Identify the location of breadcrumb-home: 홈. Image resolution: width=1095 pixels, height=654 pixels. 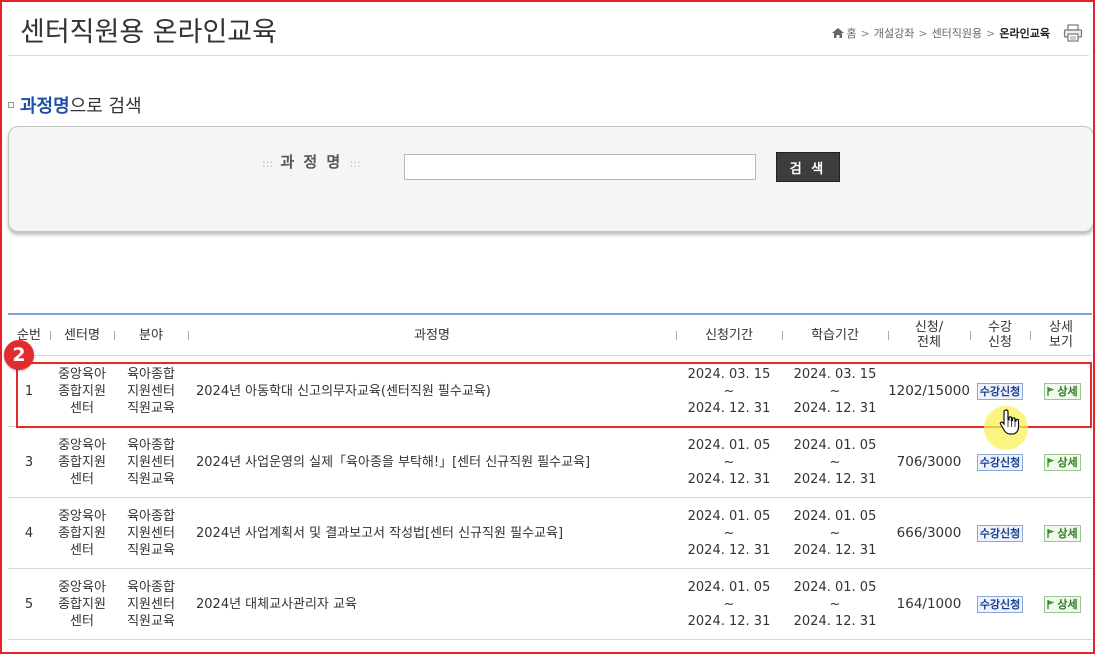
(852, 33).